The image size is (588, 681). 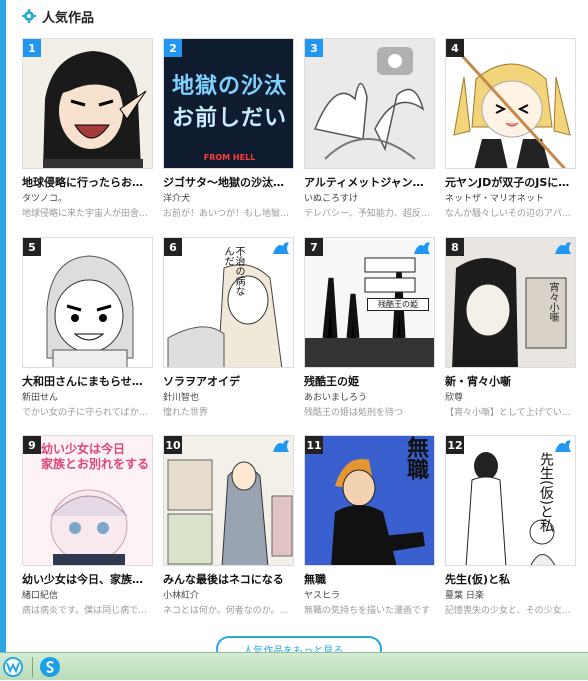 What do you see at coordinates (228, 302) in the screenshot?
I see `work-thumbnail: 6 不治の病なんだ` at bounding box center [228, 302].